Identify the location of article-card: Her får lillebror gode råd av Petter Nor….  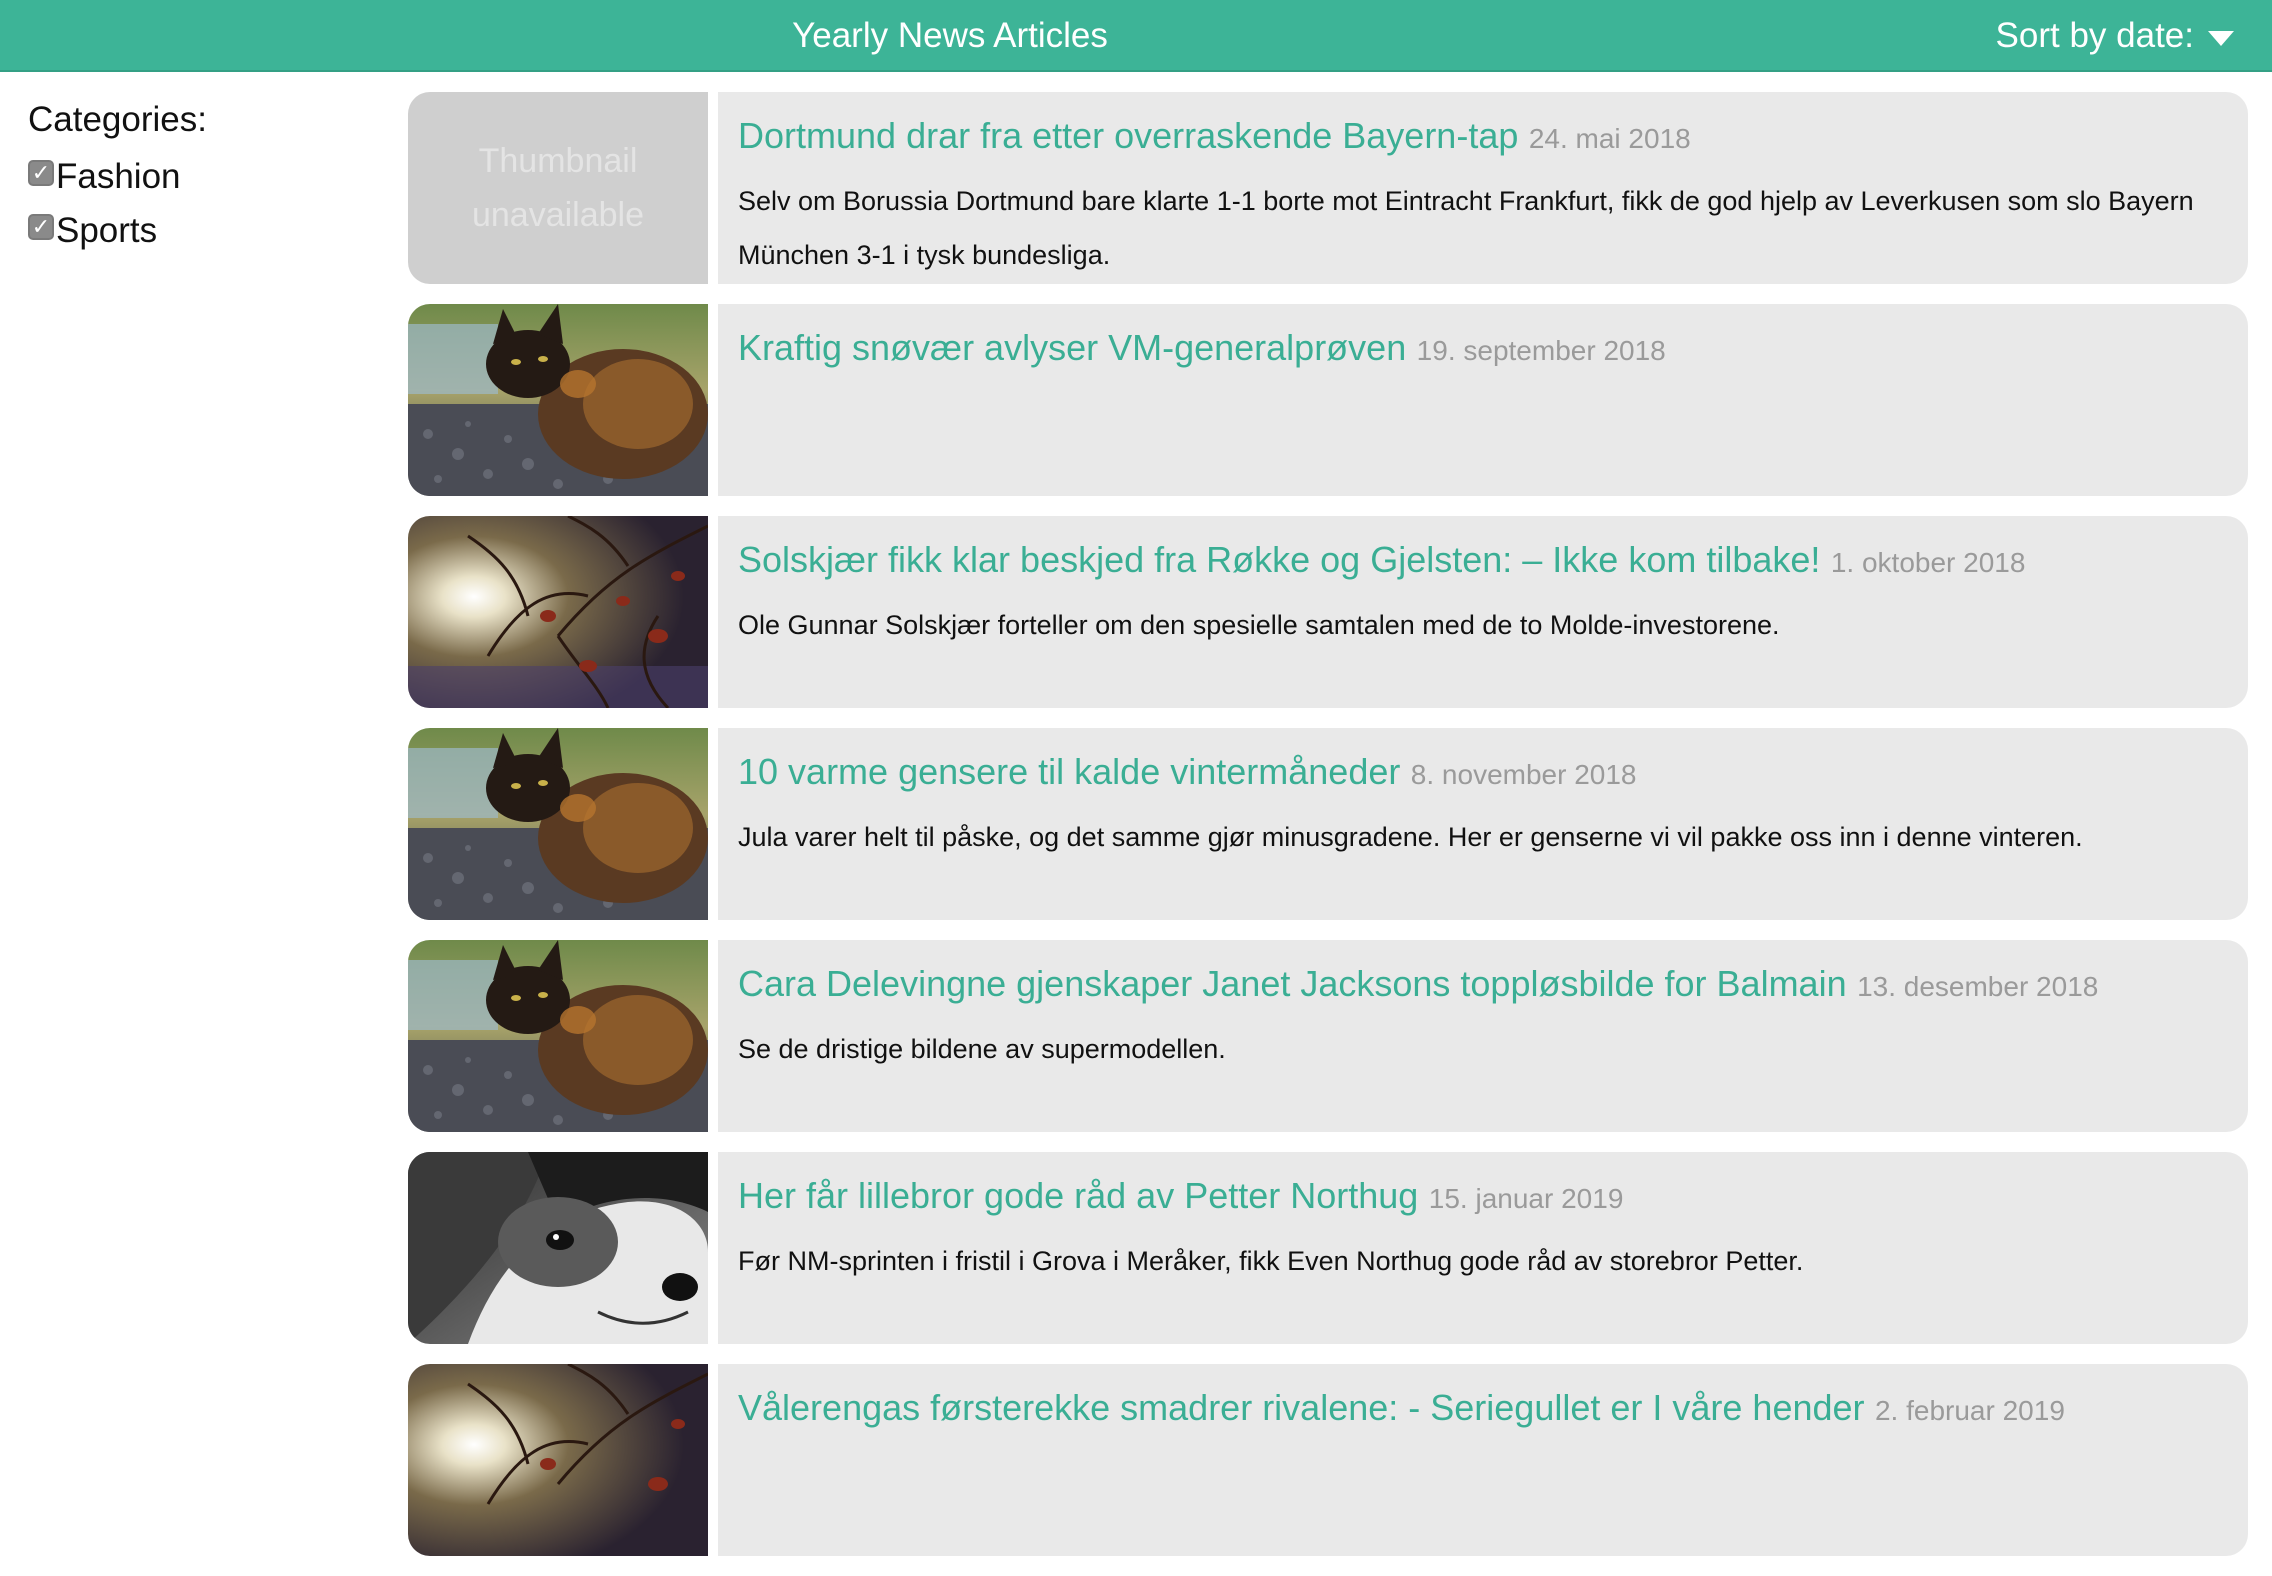
(1328, 1248).